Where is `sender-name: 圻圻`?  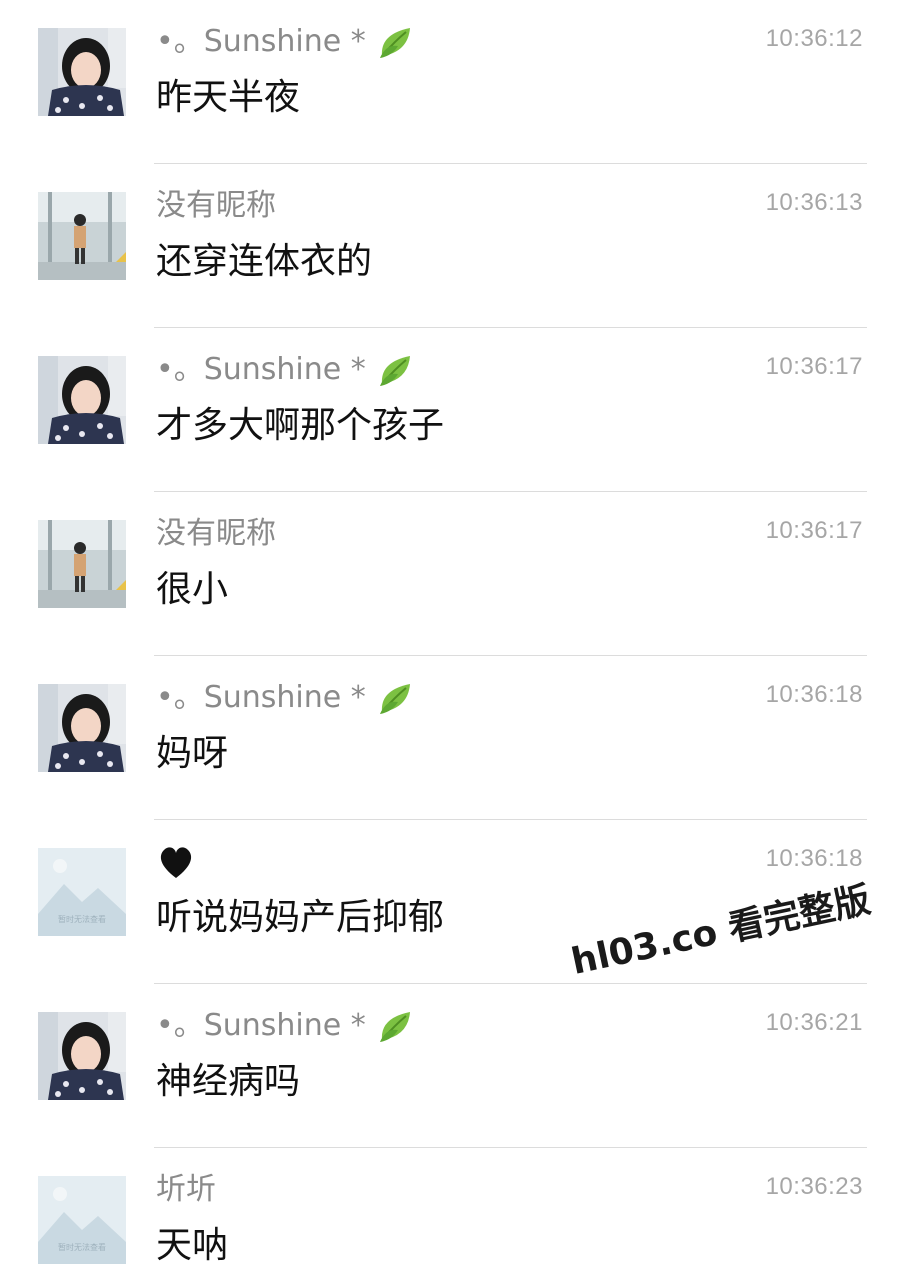
sender-name: 圻圻 is located at coordinates (186, 1190).